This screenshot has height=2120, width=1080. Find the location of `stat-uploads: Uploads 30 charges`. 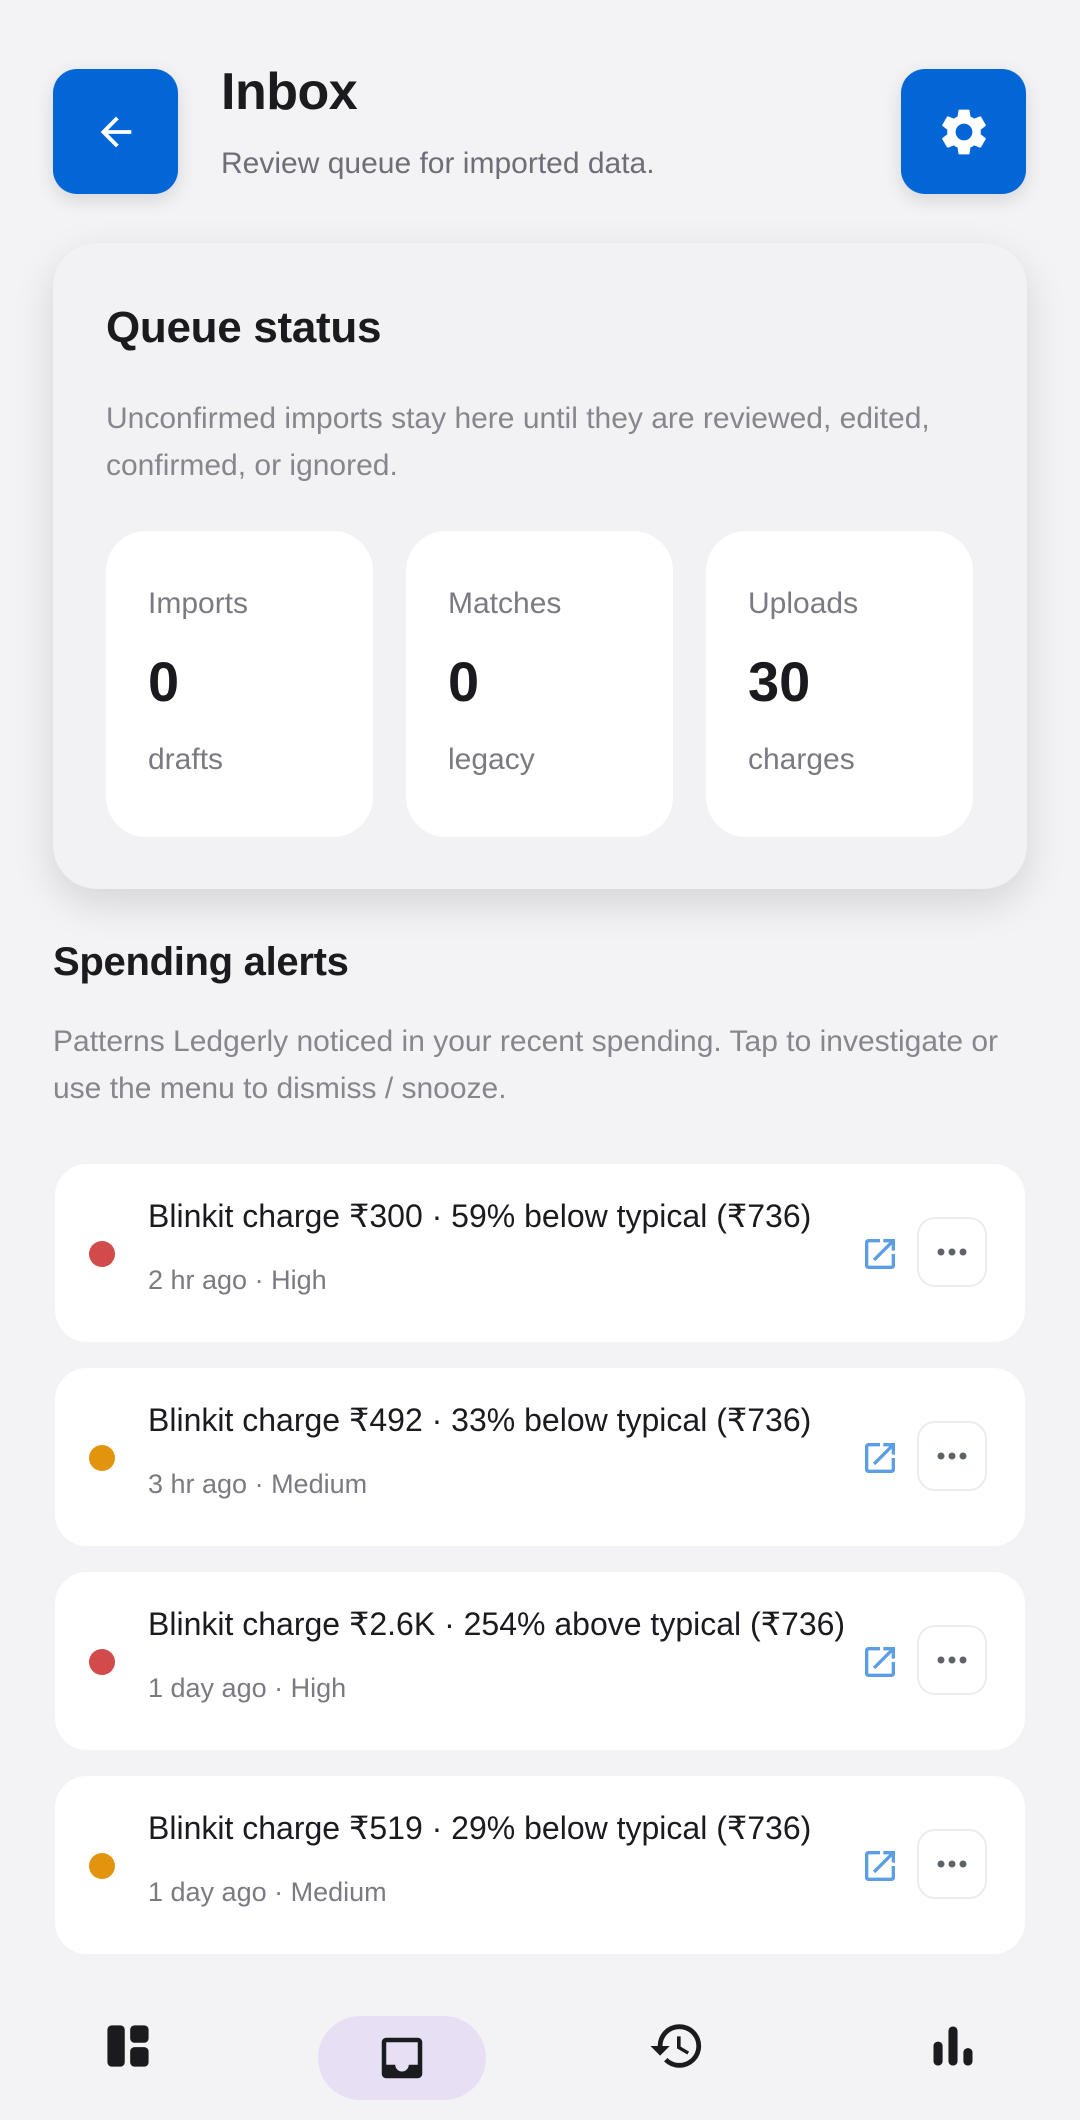

stat-uploads: Uploads 30 charges is located at coordinates (839, 684).